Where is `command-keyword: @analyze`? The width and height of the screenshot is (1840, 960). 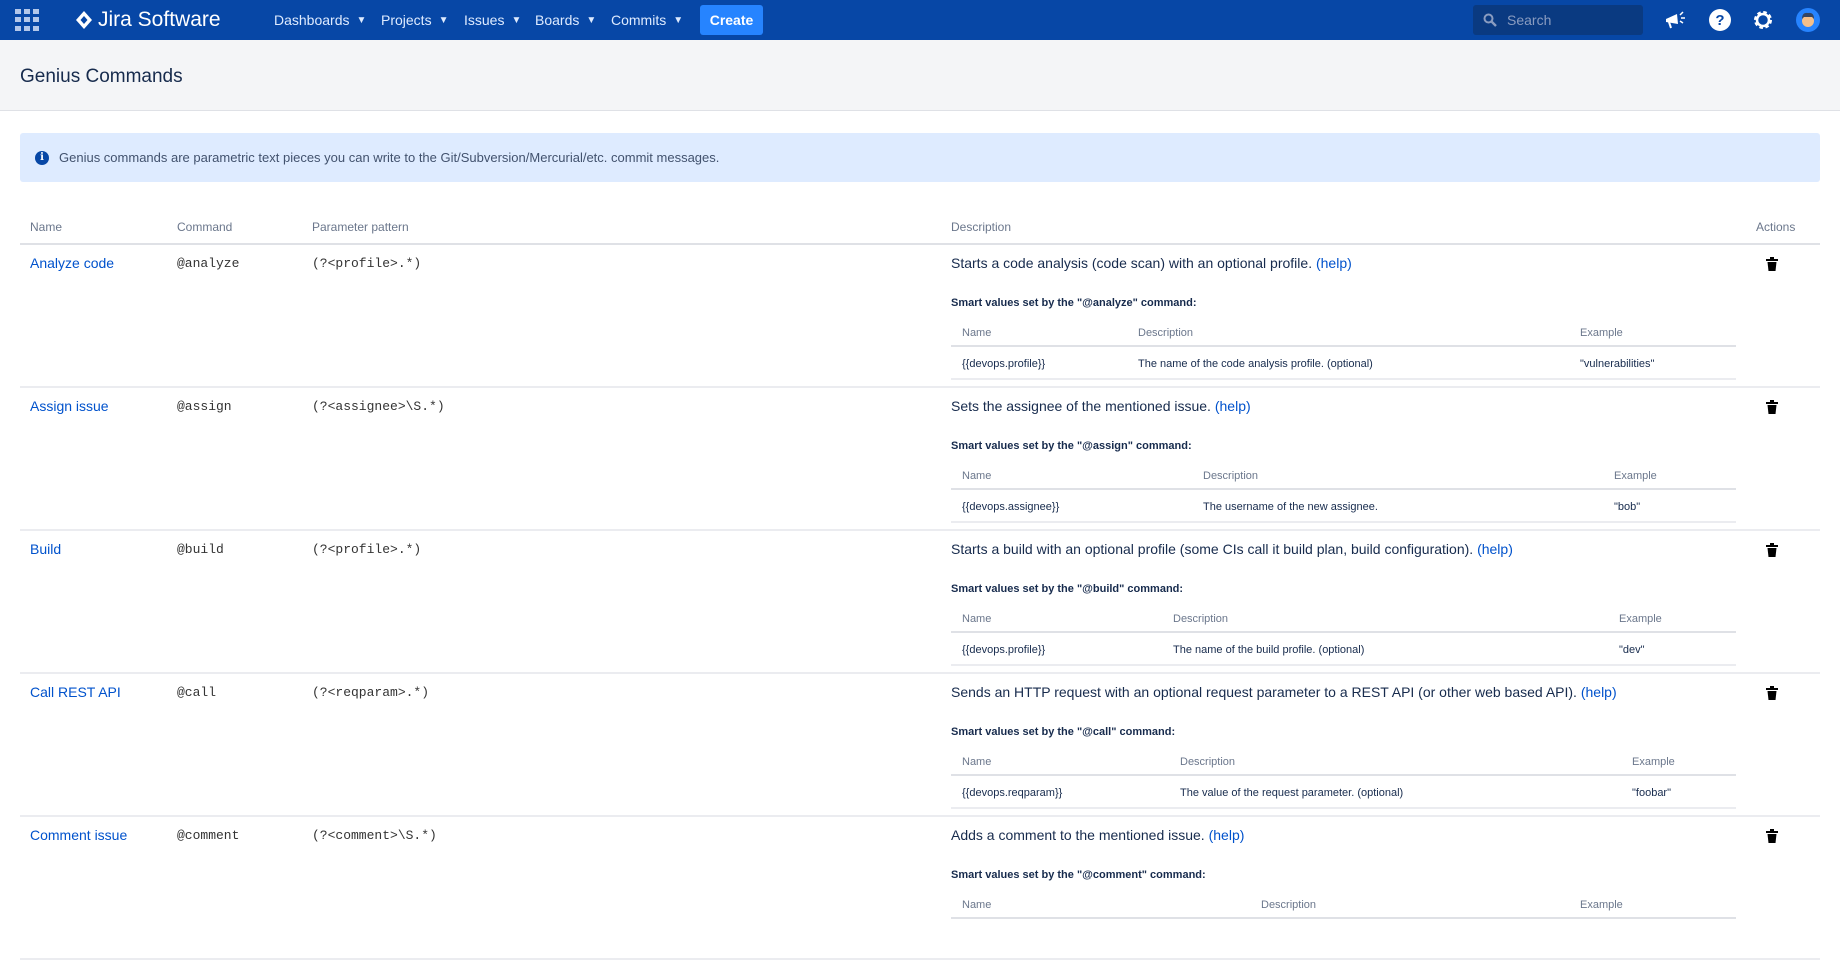 command-keyword: @analyze is located at coordinates (208, 263).